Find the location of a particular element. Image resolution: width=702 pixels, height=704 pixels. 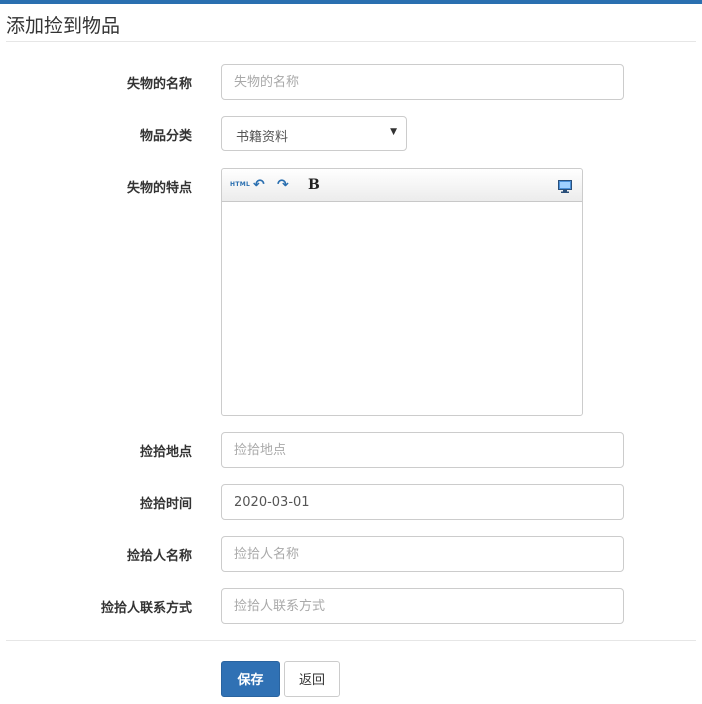

title-divider is located at coordinates (351, 41).